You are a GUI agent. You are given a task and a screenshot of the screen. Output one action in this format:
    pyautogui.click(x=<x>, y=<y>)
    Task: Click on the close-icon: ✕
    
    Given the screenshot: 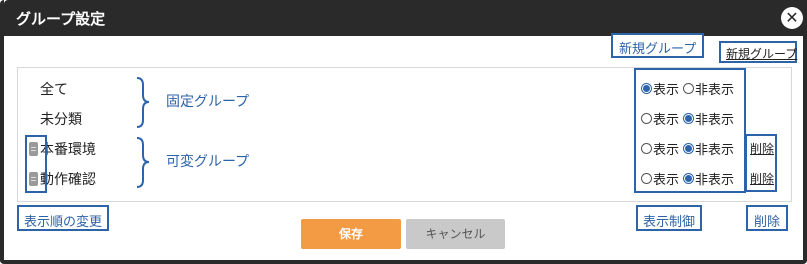 What is the action you would take?
    pyautogui.click(x=792, y=18)
    